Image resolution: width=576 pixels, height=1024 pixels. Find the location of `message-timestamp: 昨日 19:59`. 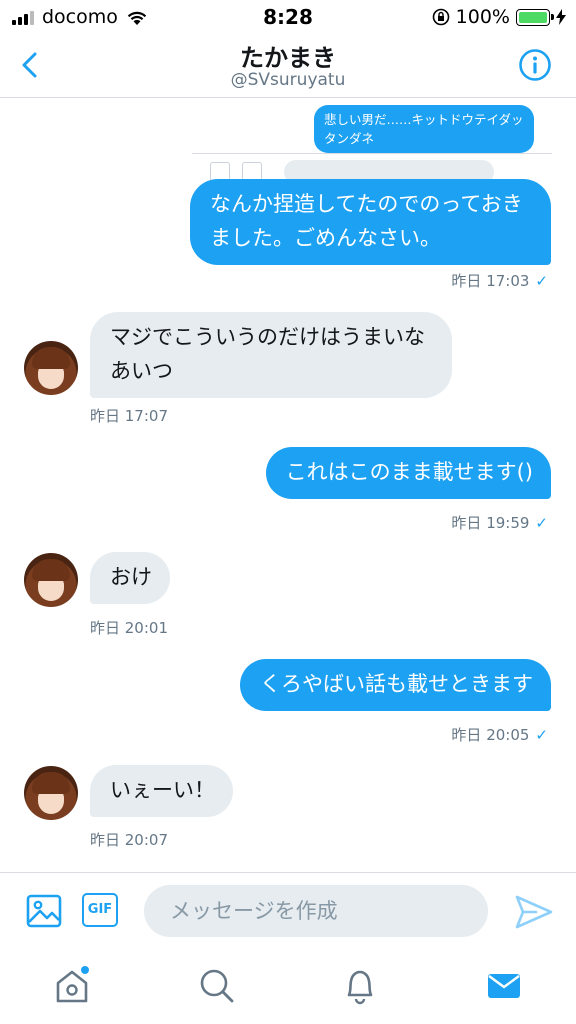

message-timestamp: 昨日 19:59 is located at coordinates (490, 523).